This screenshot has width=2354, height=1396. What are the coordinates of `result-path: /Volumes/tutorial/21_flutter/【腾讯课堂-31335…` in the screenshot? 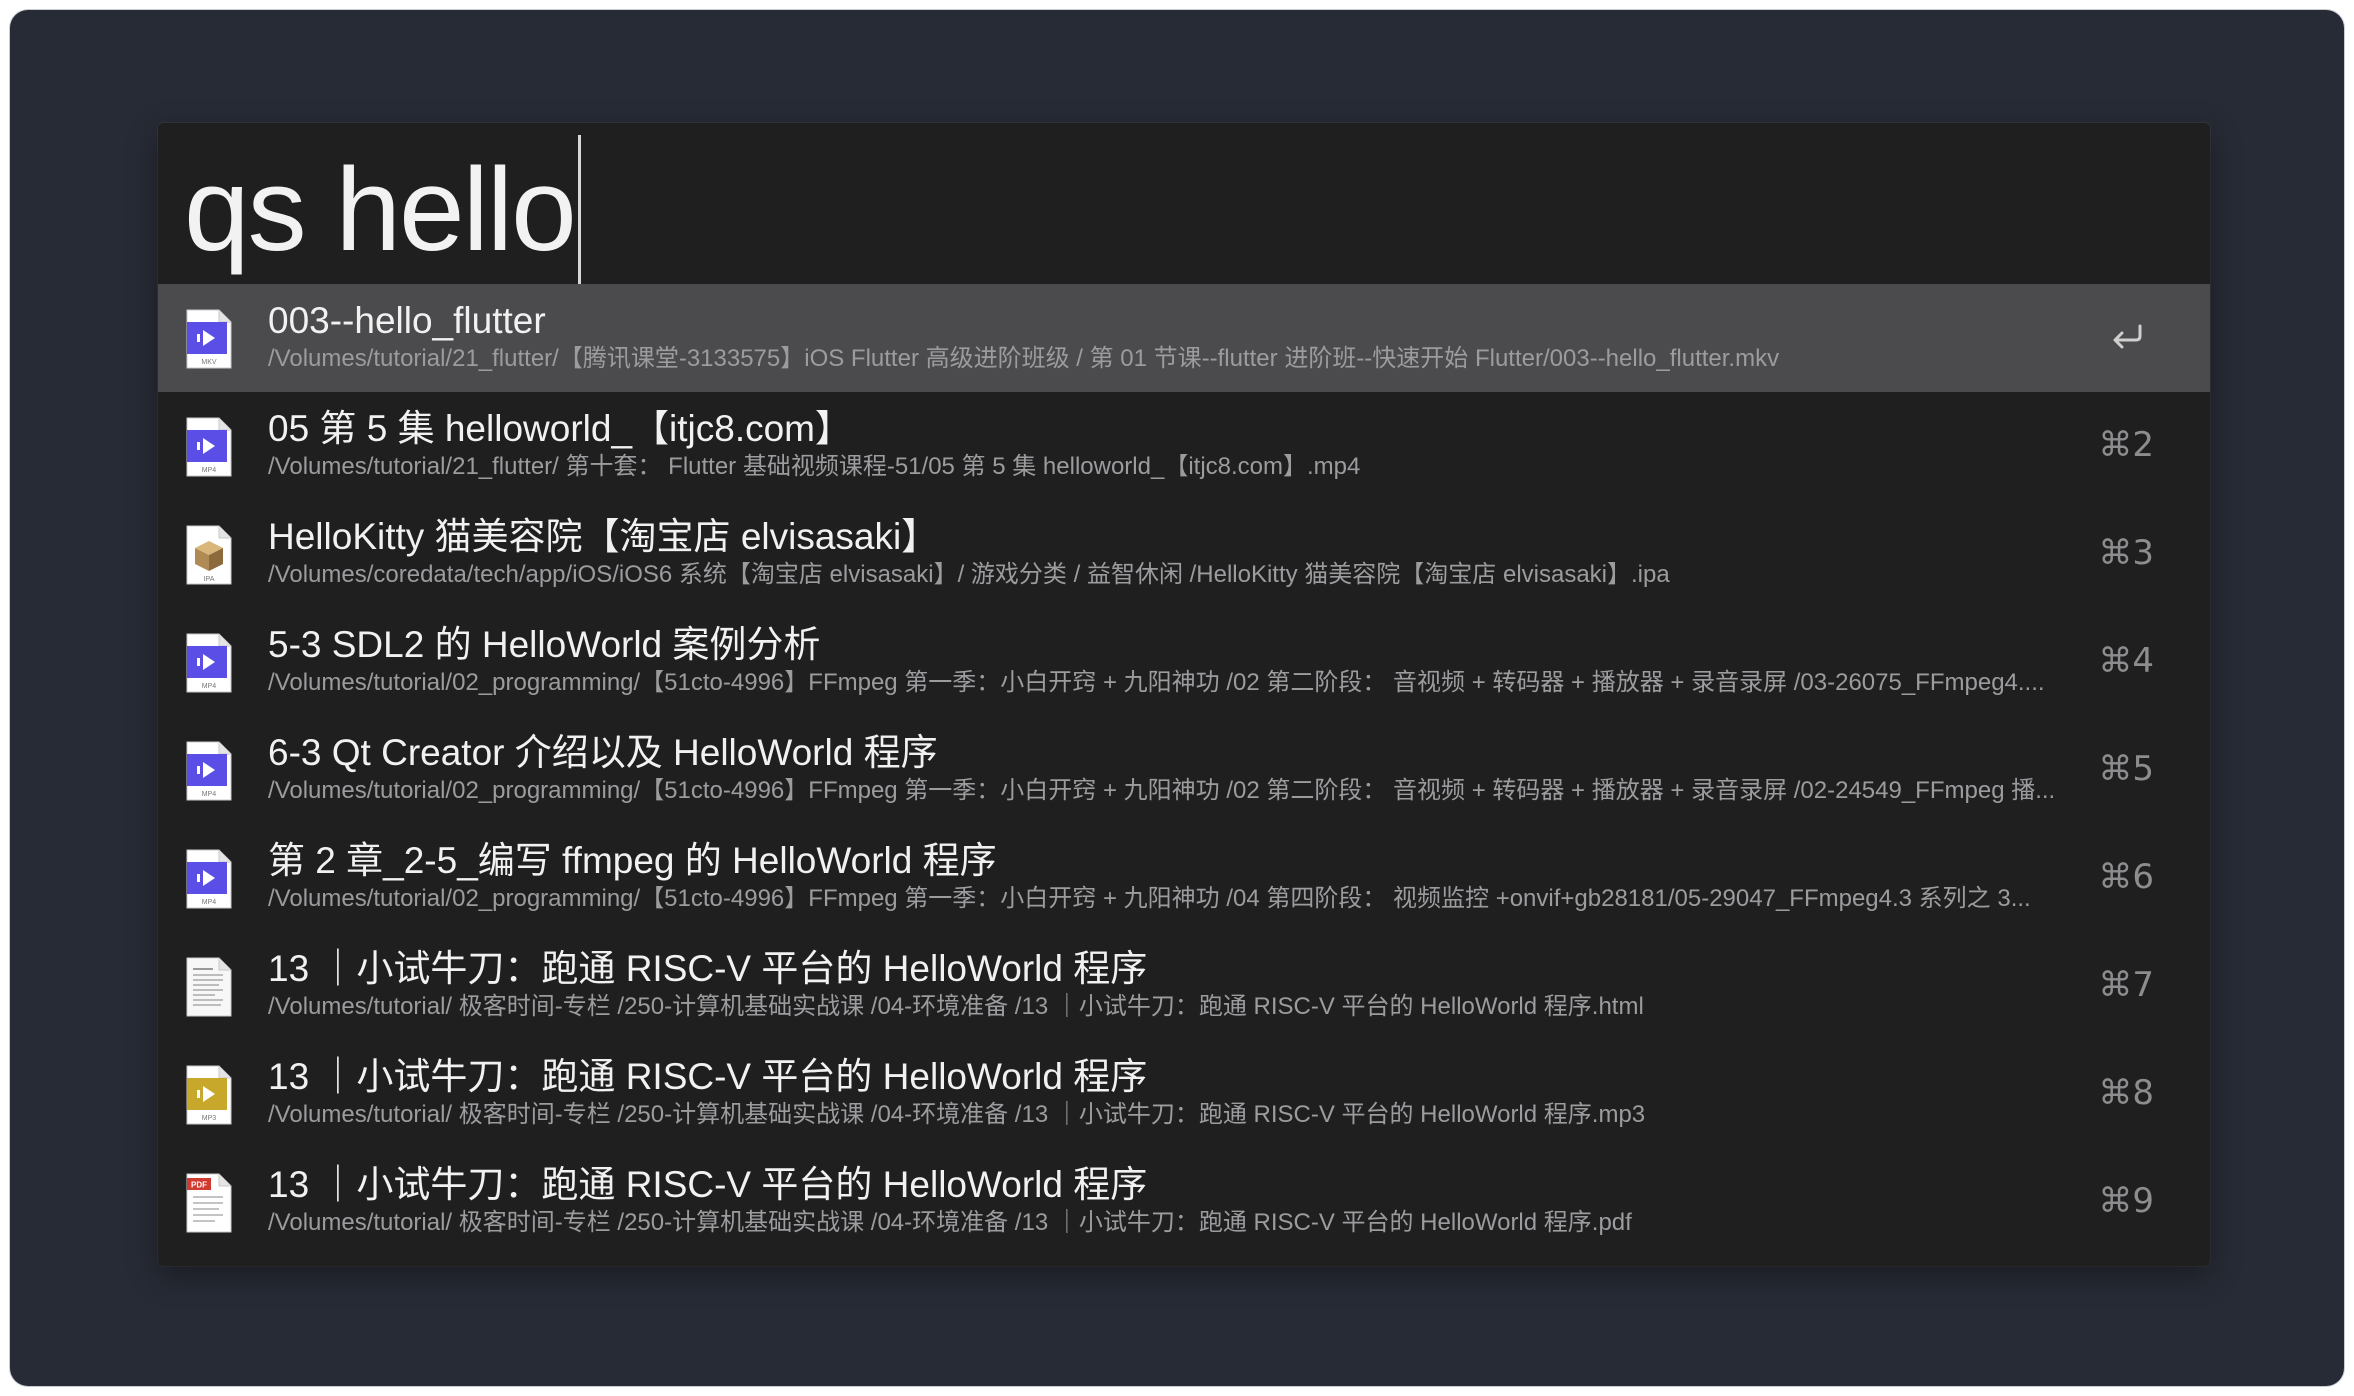 It's located at (1024, 358).